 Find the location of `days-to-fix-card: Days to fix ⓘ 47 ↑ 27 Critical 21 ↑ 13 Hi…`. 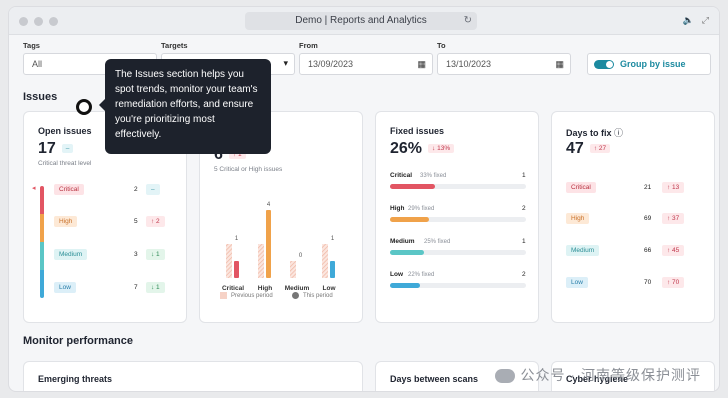

days-to-fix-card: Days to fix ⓘ 47 ↑ 27 Critical 21 ↑ 13 Hi… is located at coordinates (633, 217).